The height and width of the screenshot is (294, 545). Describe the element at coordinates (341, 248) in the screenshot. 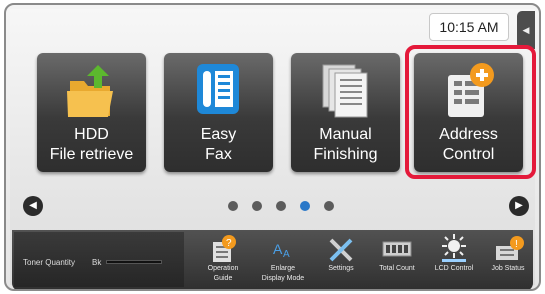

I see `tools-icon` at that location.